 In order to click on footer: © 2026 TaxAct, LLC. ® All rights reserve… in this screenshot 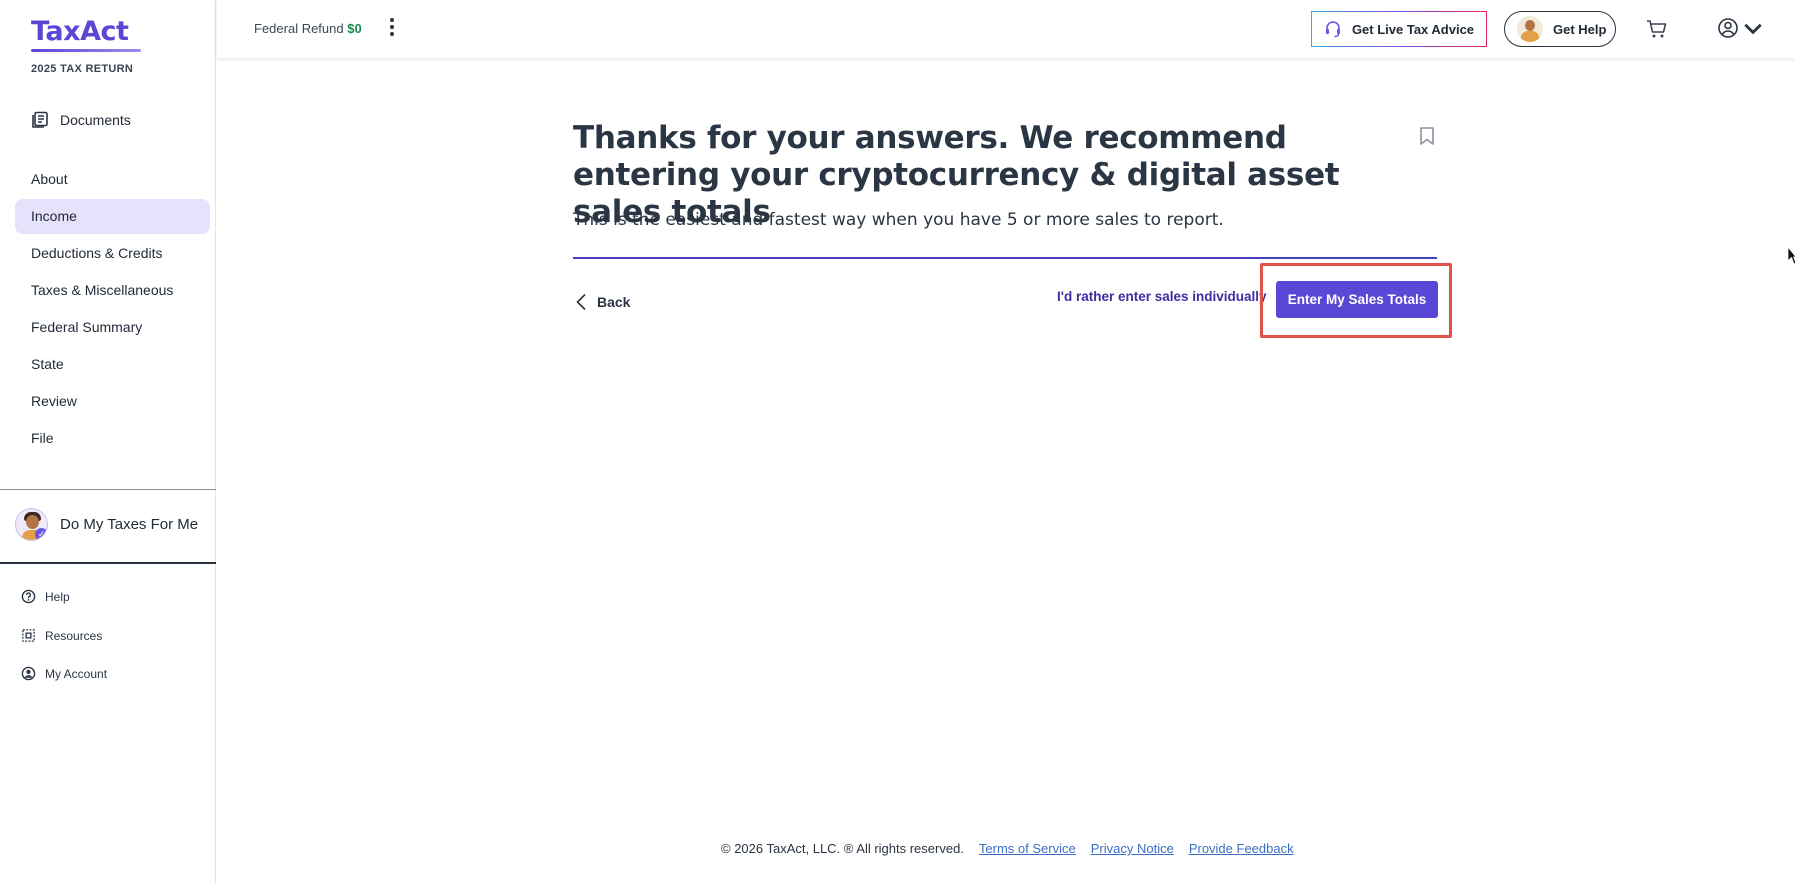, I will do `click(1007, 848)`.